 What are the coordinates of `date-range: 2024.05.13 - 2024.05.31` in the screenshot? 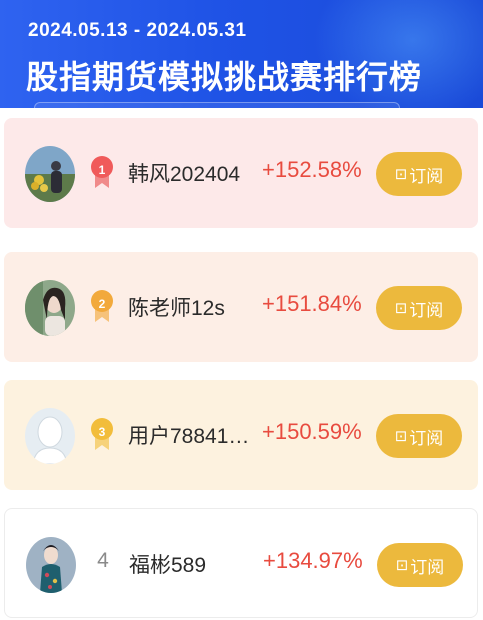 It's located at (137, 30).